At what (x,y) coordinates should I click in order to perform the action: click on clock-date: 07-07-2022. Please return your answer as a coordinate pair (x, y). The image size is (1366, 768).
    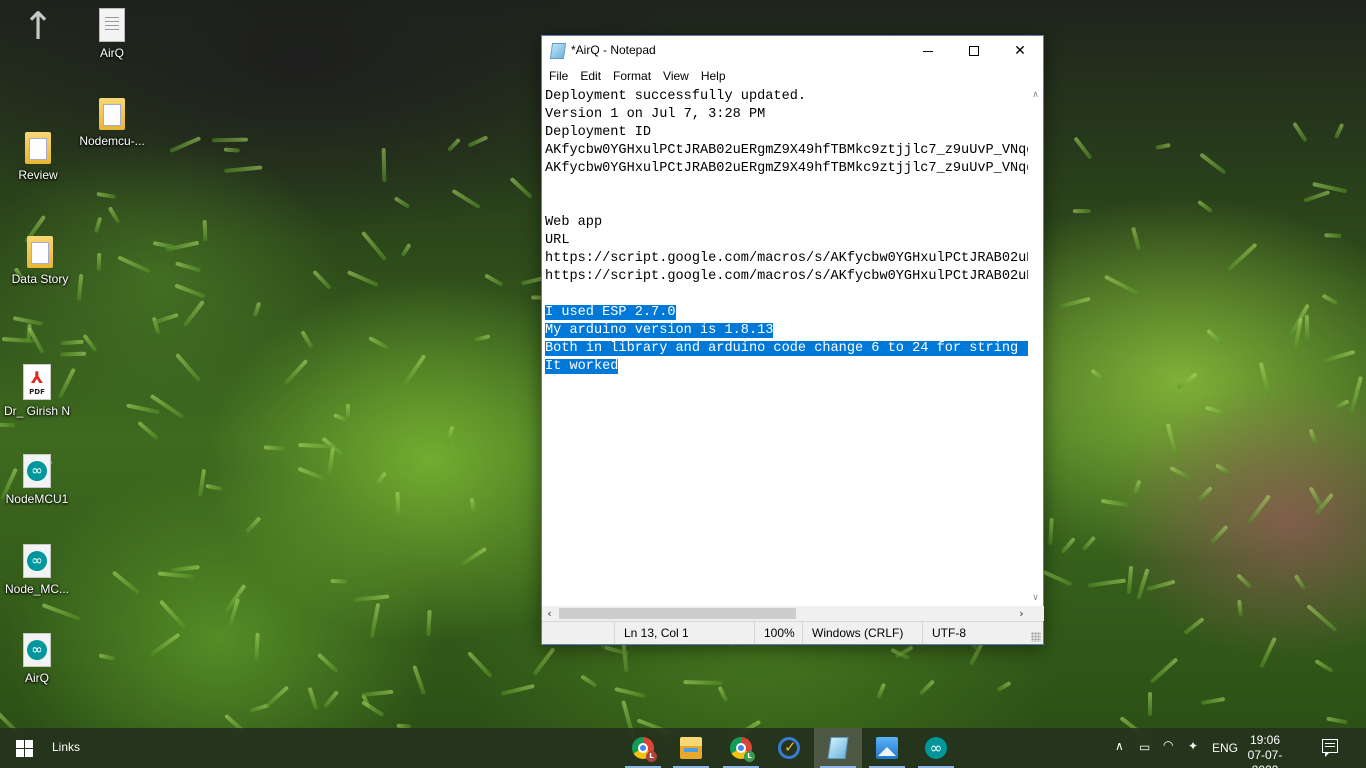
    Looking at the image, I should click on (1265, 758).